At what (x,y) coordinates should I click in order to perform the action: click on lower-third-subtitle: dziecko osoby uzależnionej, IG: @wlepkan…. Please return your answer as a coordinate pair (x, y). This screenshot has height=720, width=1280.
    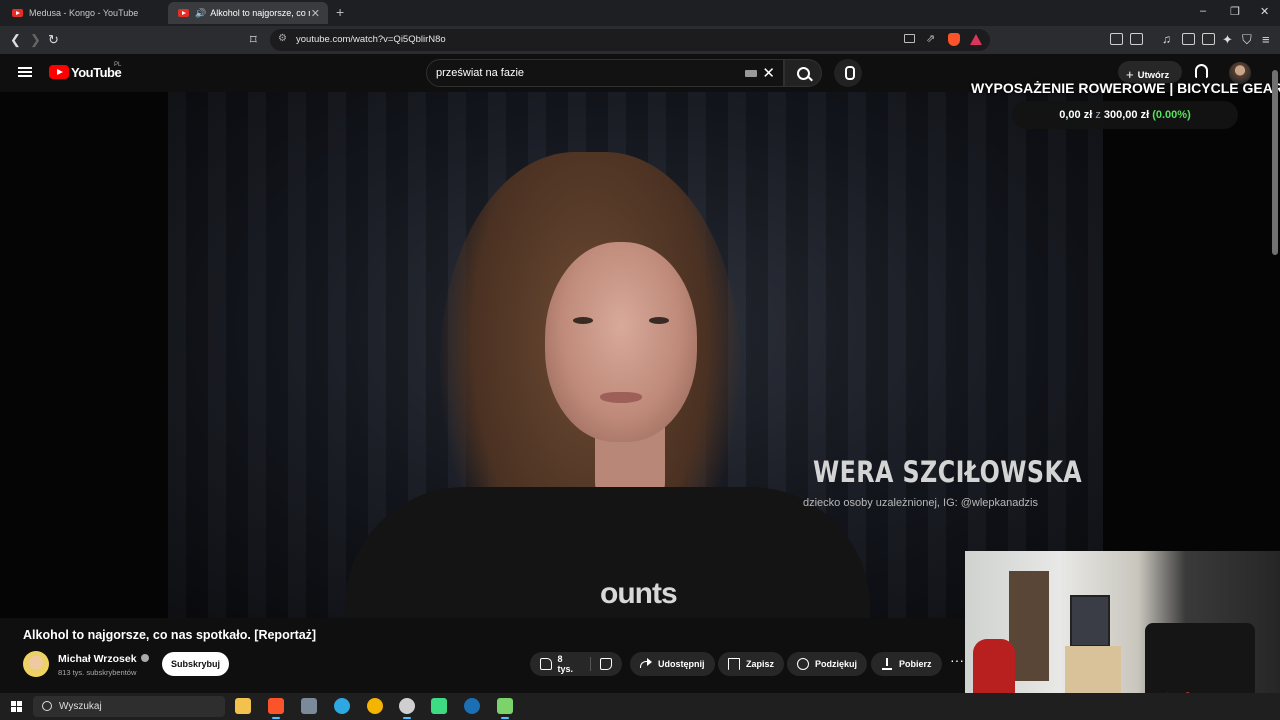
    Looking at the image, I should click on (920, 503).